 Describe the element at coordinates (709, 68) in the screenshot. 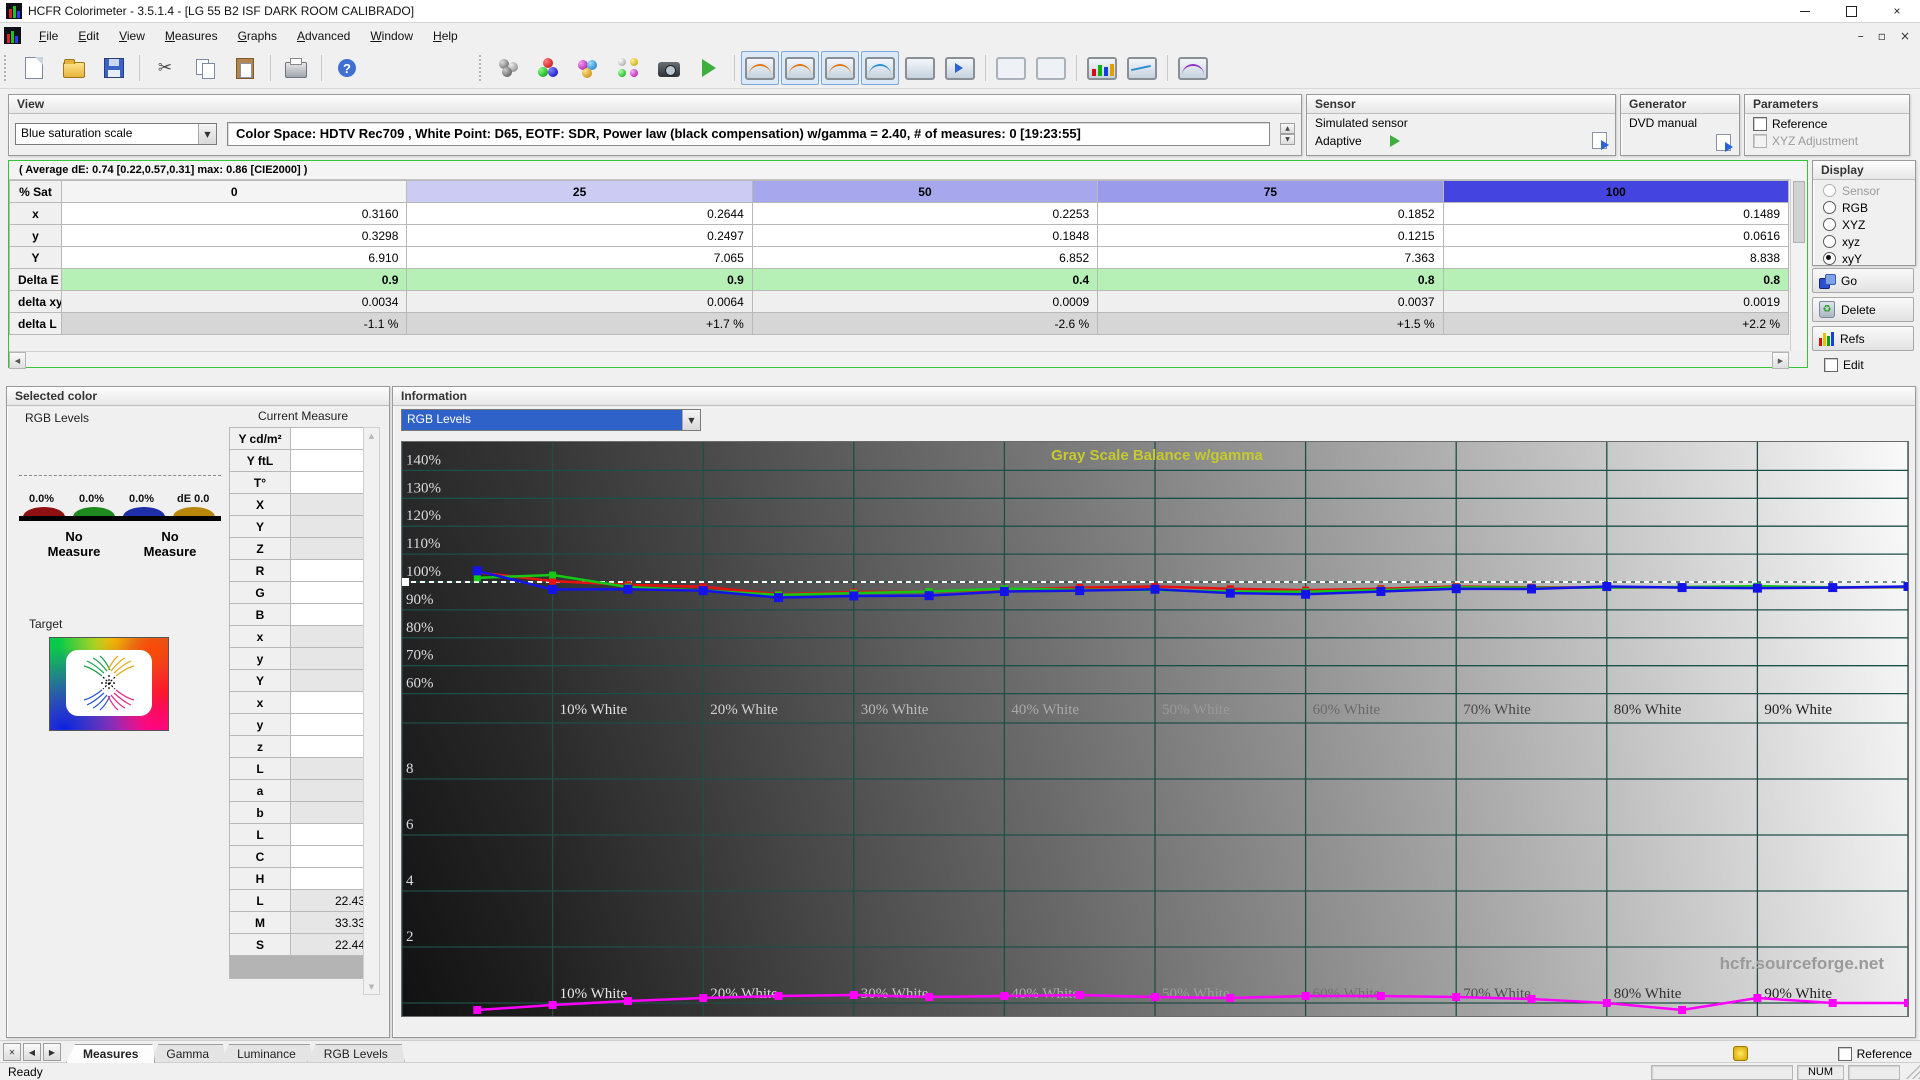

I see `run-measures-button` at that location.